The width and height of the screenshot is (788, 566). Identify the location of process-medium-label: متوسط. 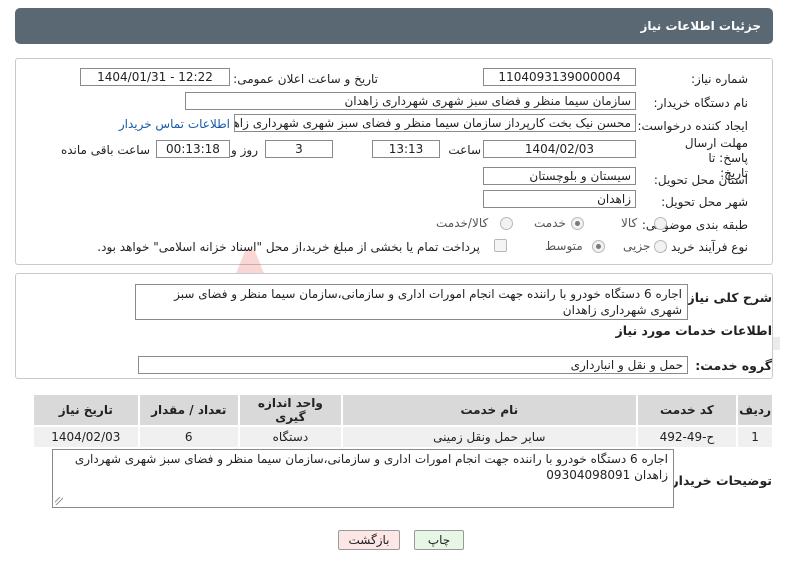
(564, 246).